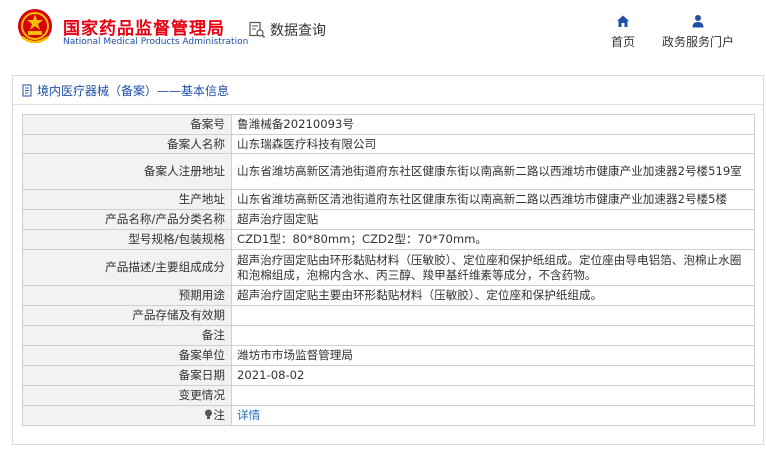 The image size is (767, 452). I want to click on field-label: 变更情况, so click(127, 395).